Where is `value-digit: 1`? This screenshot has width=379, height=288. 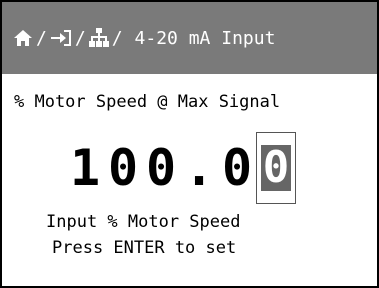
value-digit: 1 is located at coordinates (85, 168).